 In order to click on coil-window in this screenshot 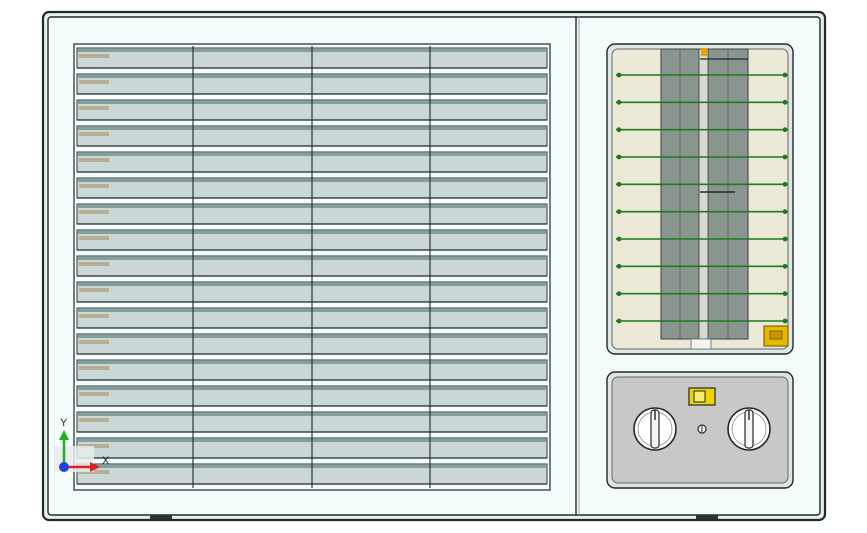, I will do `click(700, 199)`.